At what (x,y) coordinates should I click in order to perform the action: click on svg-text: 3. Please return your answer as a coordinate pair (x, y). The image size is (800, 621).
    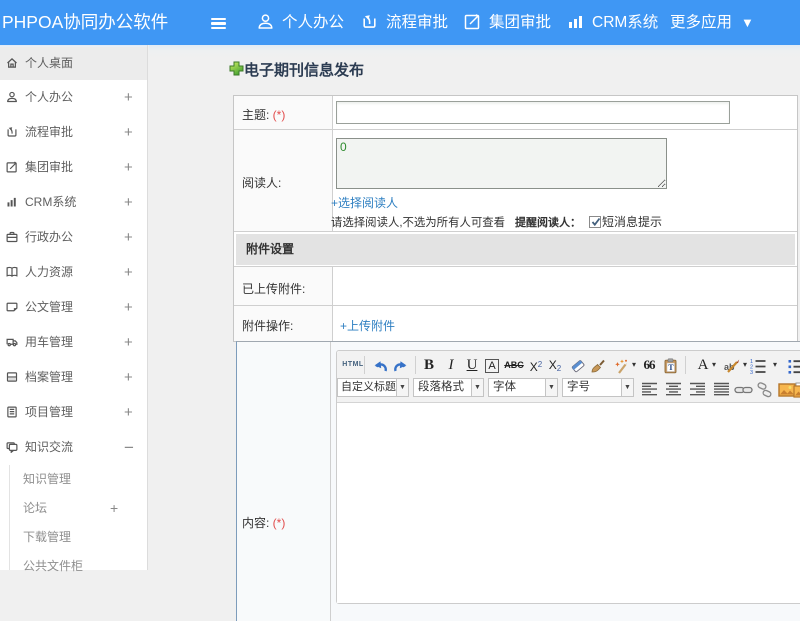
    Looking at the image, I should click on (751, 372).